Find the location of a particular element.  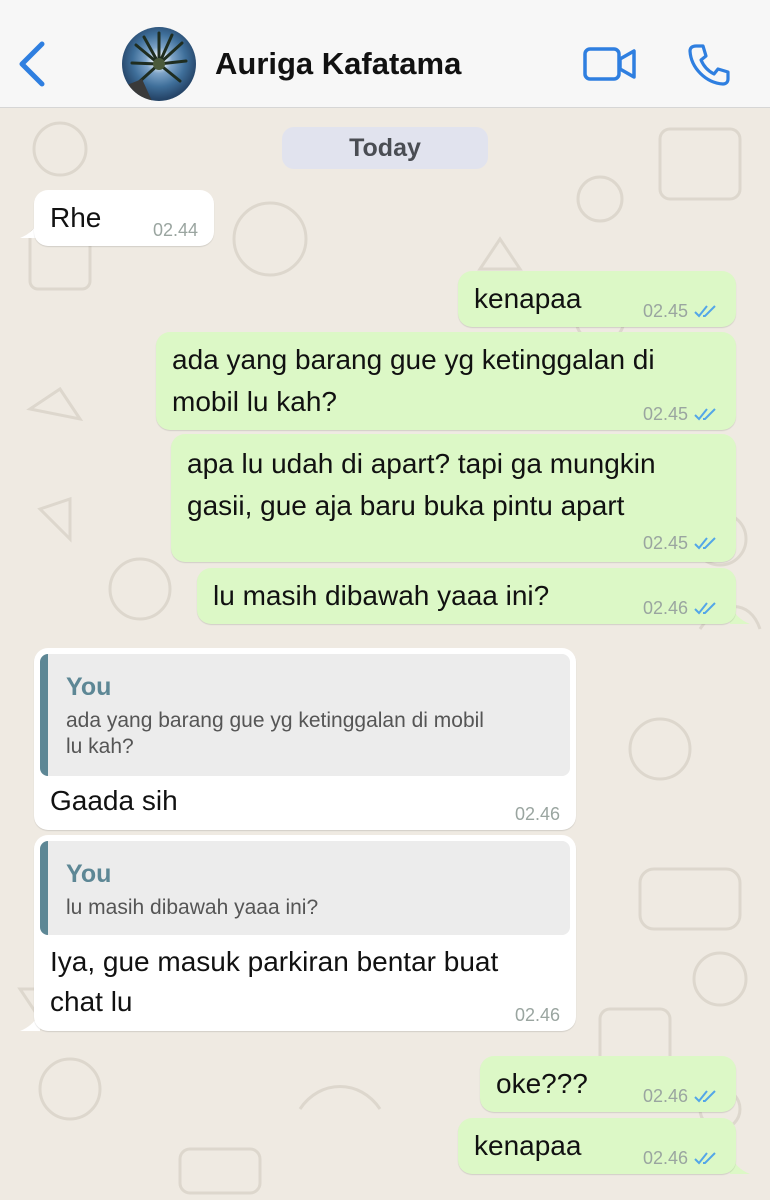

chevron-left-icon is located at coordinates (32, 64).